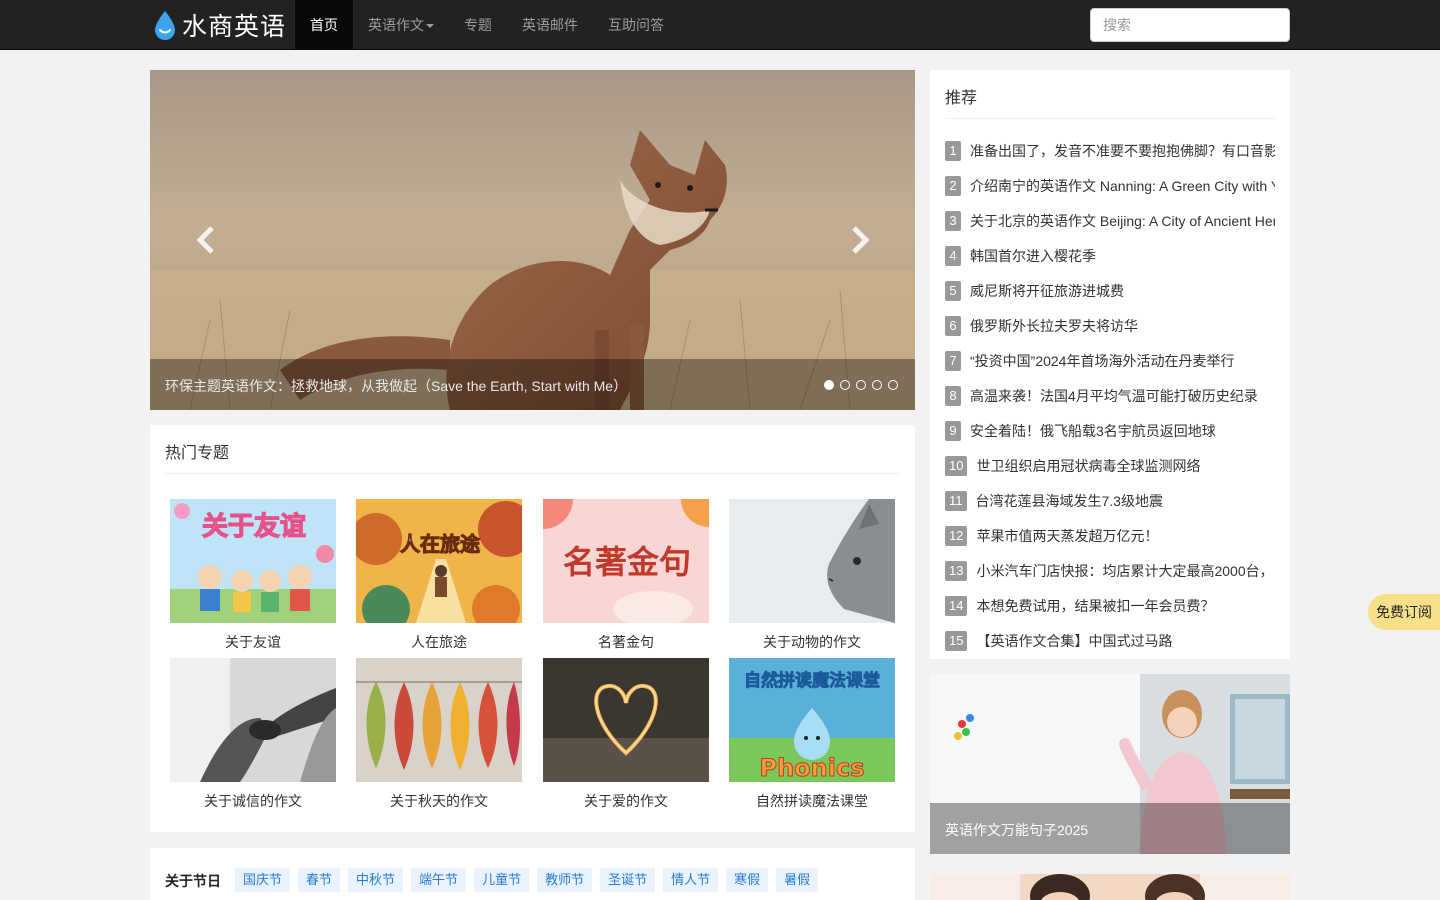 This screenshot has width=1440, height=900. What do you see at coordinates (1088, 465) in the screenshot?
I see `recommend-item-title: 世卫组织启用冠状病毒全球监测网络` at bounding box center [1088, 465].